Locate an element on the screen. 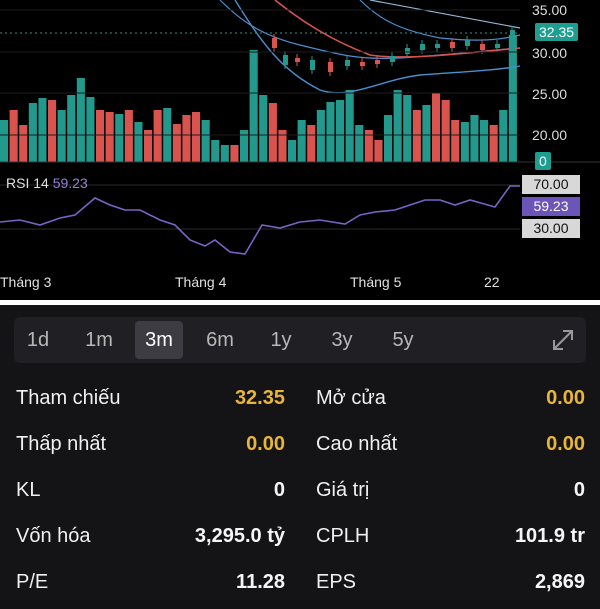 Image resolution: width=600 pixels, height=609 pixels. rsi-label: RSI 14 is located at coordinates (27, 183).